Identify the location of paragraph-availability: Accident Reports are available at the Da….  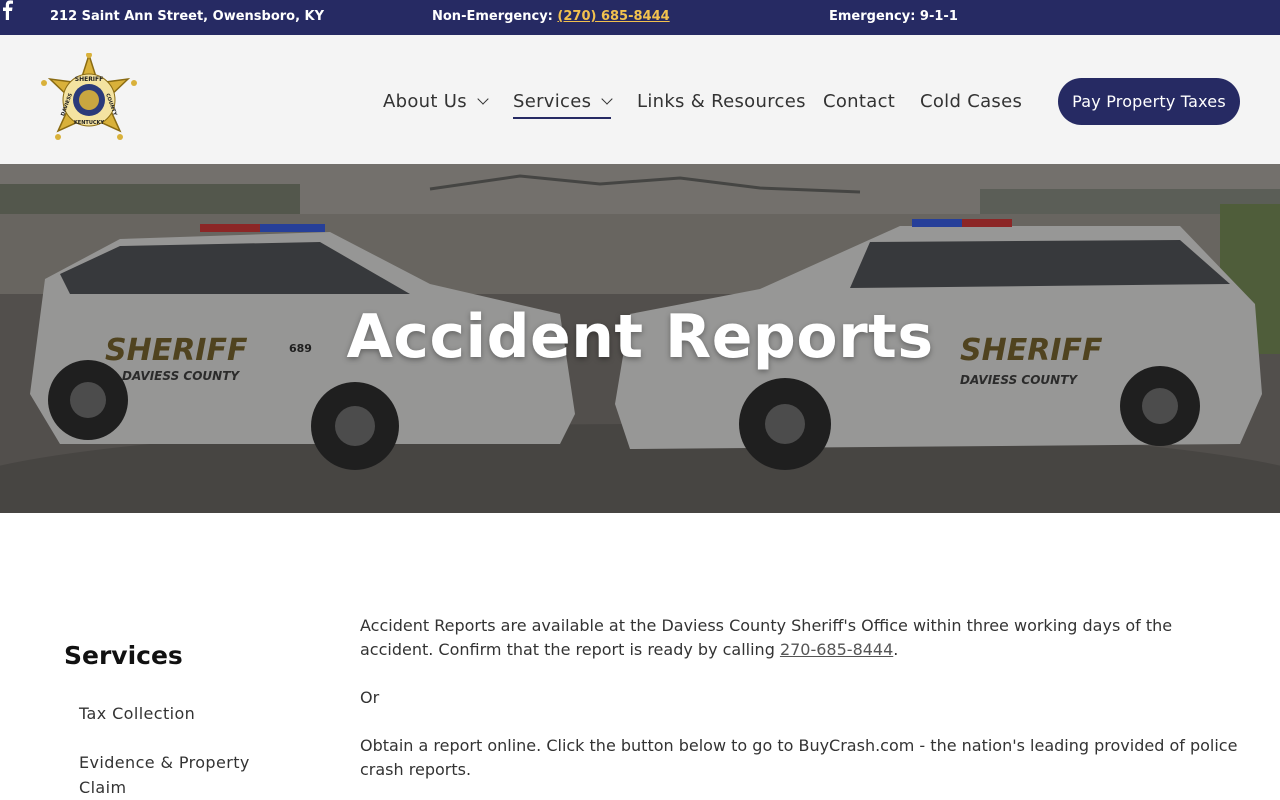
(800, 638).